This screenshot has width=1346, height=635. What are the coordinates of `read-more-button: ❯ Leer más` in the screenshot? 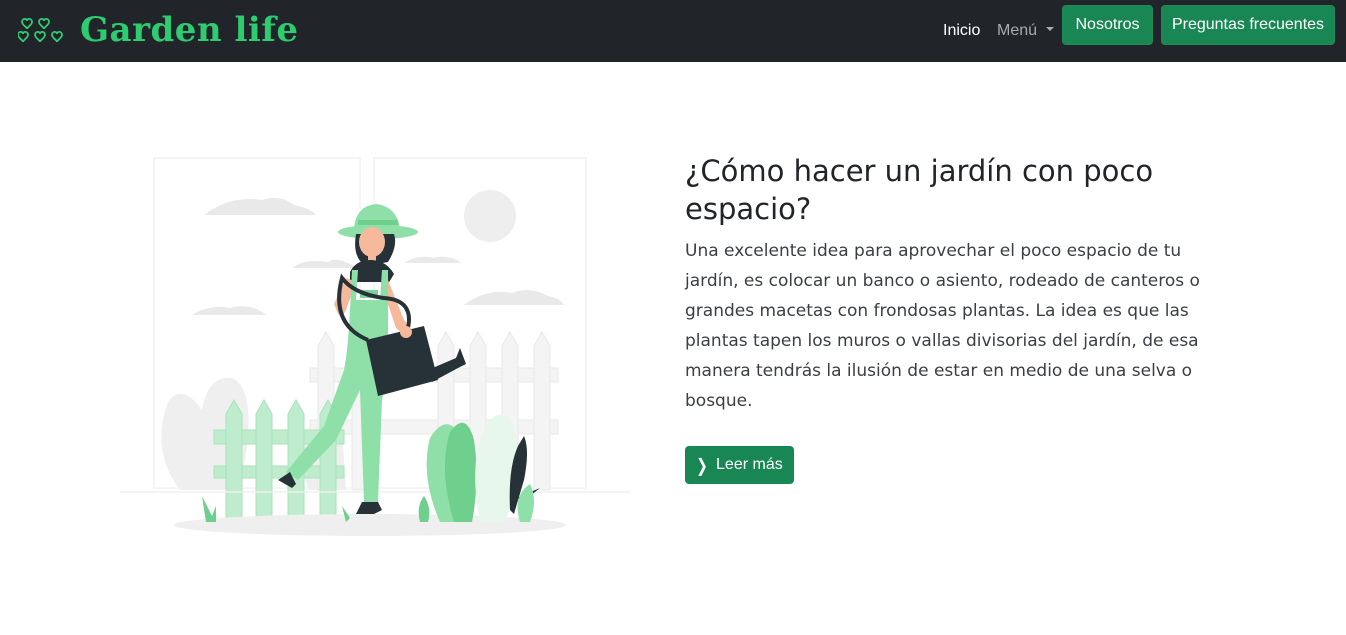 It's located at (739, 465).